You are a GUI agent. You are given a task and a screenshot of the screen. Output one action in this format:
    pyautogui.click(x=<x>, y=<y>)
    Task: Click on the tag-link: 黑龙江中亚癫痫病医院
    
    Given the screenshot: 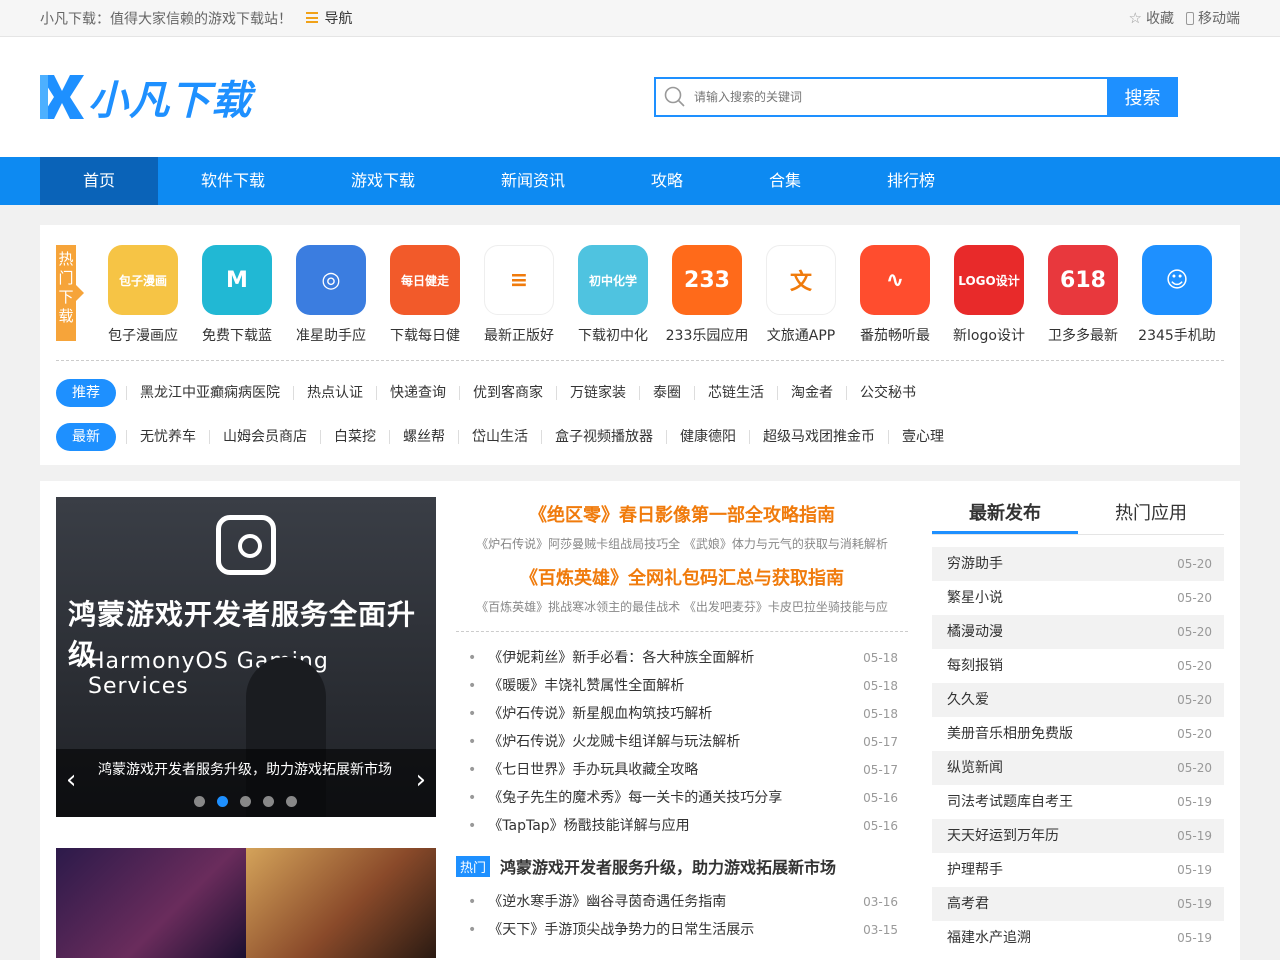 What is the action you would take?
    pyautogui.click(x=209, y=393)
    